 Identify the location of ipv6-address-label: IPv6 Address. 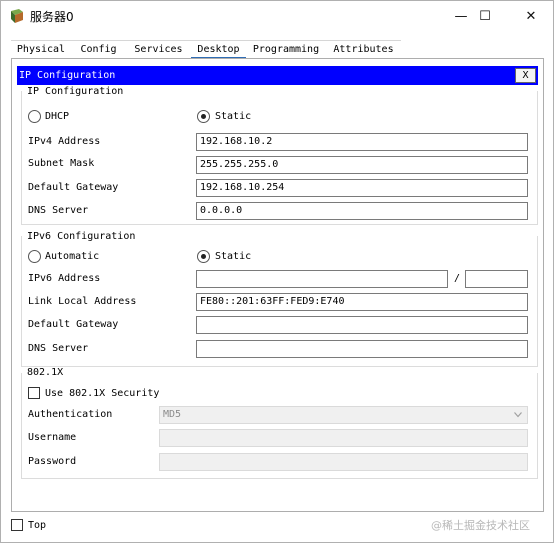
(64, 278).